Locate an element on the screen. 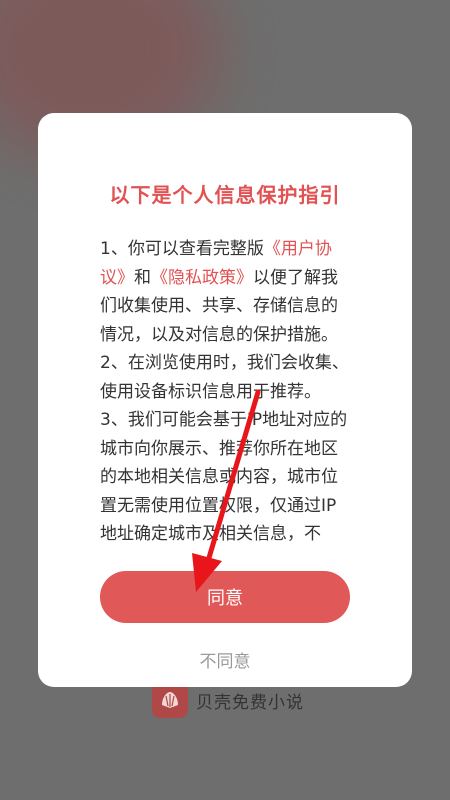 The width and height of the screenshot is (450, 800). shell-logo-glyph is located at coordinates (170, 700).